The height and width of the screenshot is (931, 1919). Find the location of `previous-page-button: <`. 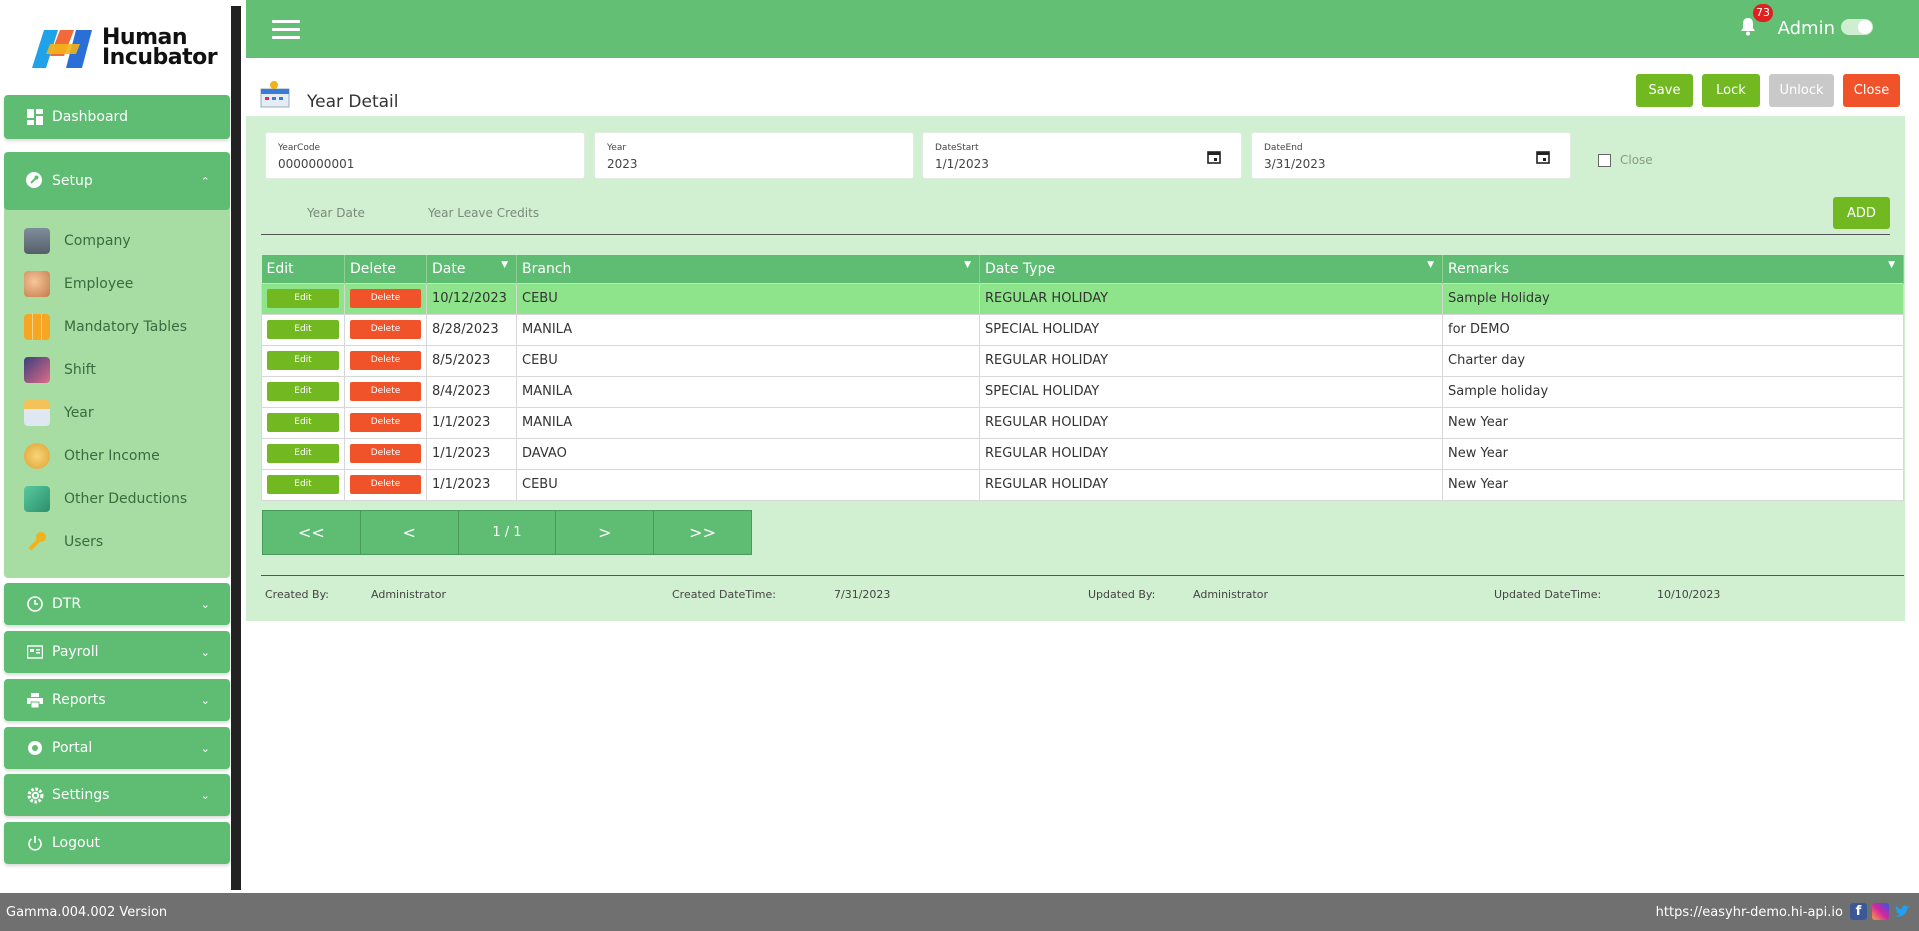

previous-page-button: < is located at coordinates (410, 532).